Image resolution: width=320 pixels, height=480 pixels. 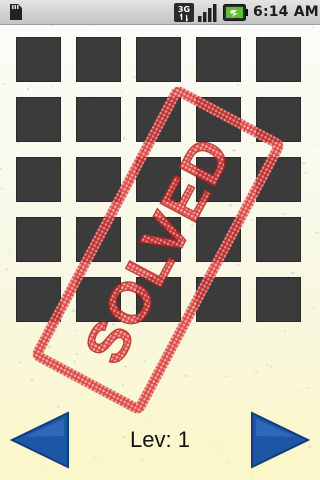 I want to click on signal-strength-icon, so click(x=207, y=13).